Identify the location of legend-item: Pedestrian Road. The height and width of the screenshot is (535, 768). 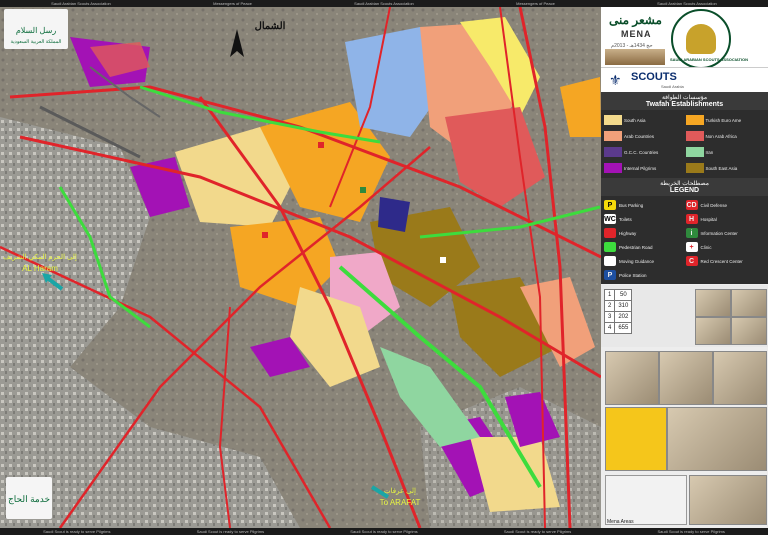
(644, 247).